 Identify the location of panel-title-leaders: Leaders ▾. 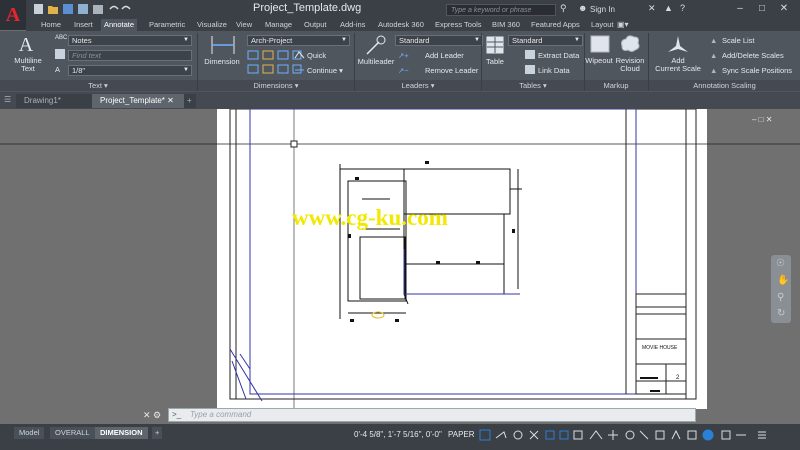
(418, 85).